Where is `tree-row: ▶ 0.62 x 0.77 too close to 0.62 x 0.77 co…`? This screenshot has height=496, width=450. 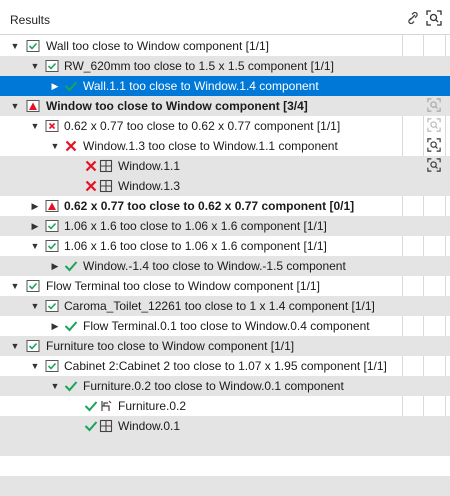 tree-row: ▶ 0.62 x 0.77 too close to 0.62 x 0.77 co… is located at coordinates (225, 206).